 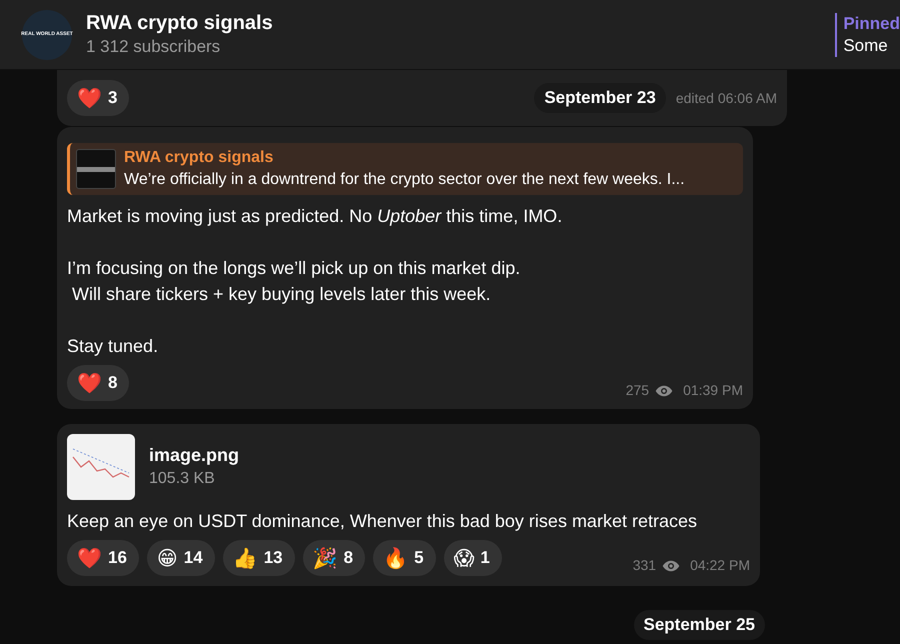 What do you see at coordinates (182, 479) in the screenshot?
I see `file-size: 105.3 KB` at bounding box center [182, 479].